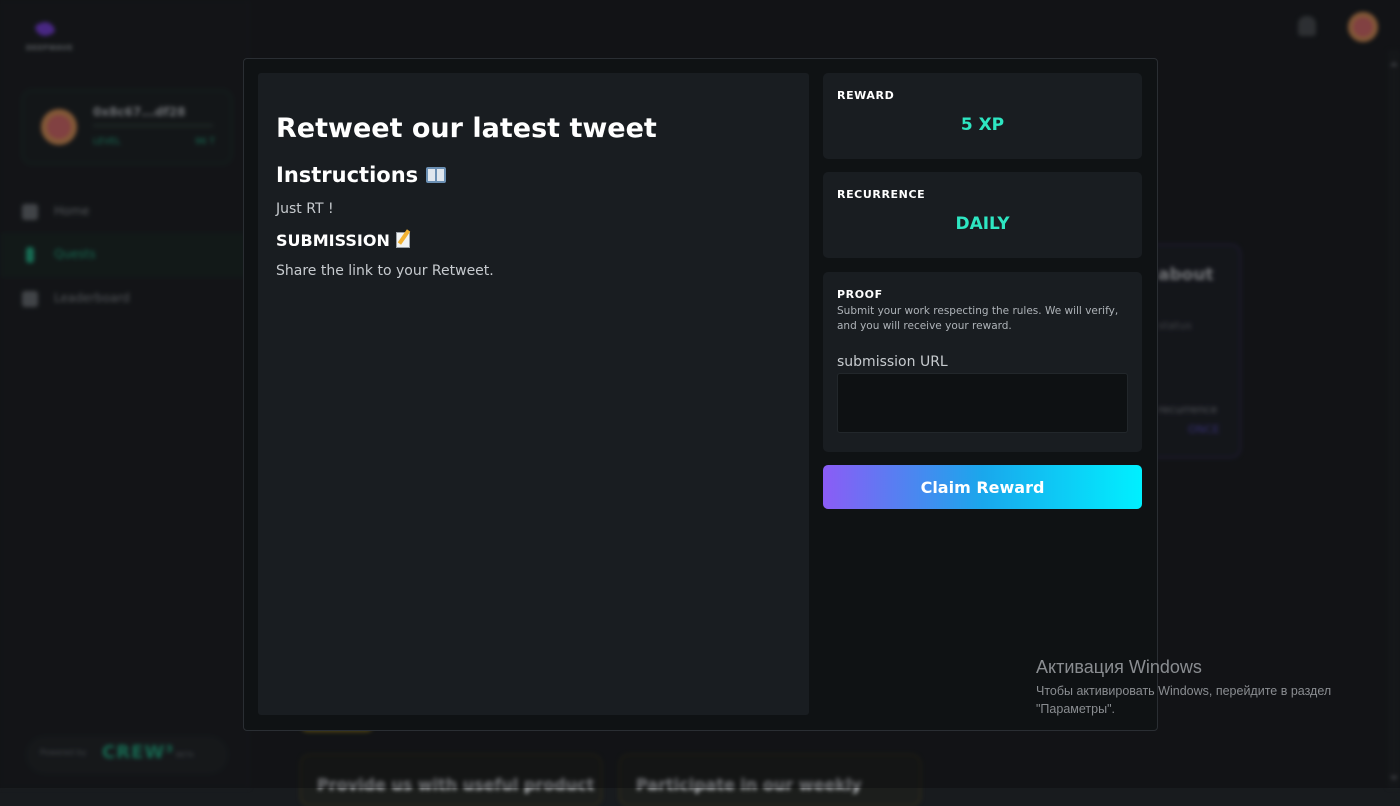  Describe the element at coordinates (305, 209) in the screenshot. I see `instructions-text: Just RT !` at that location.